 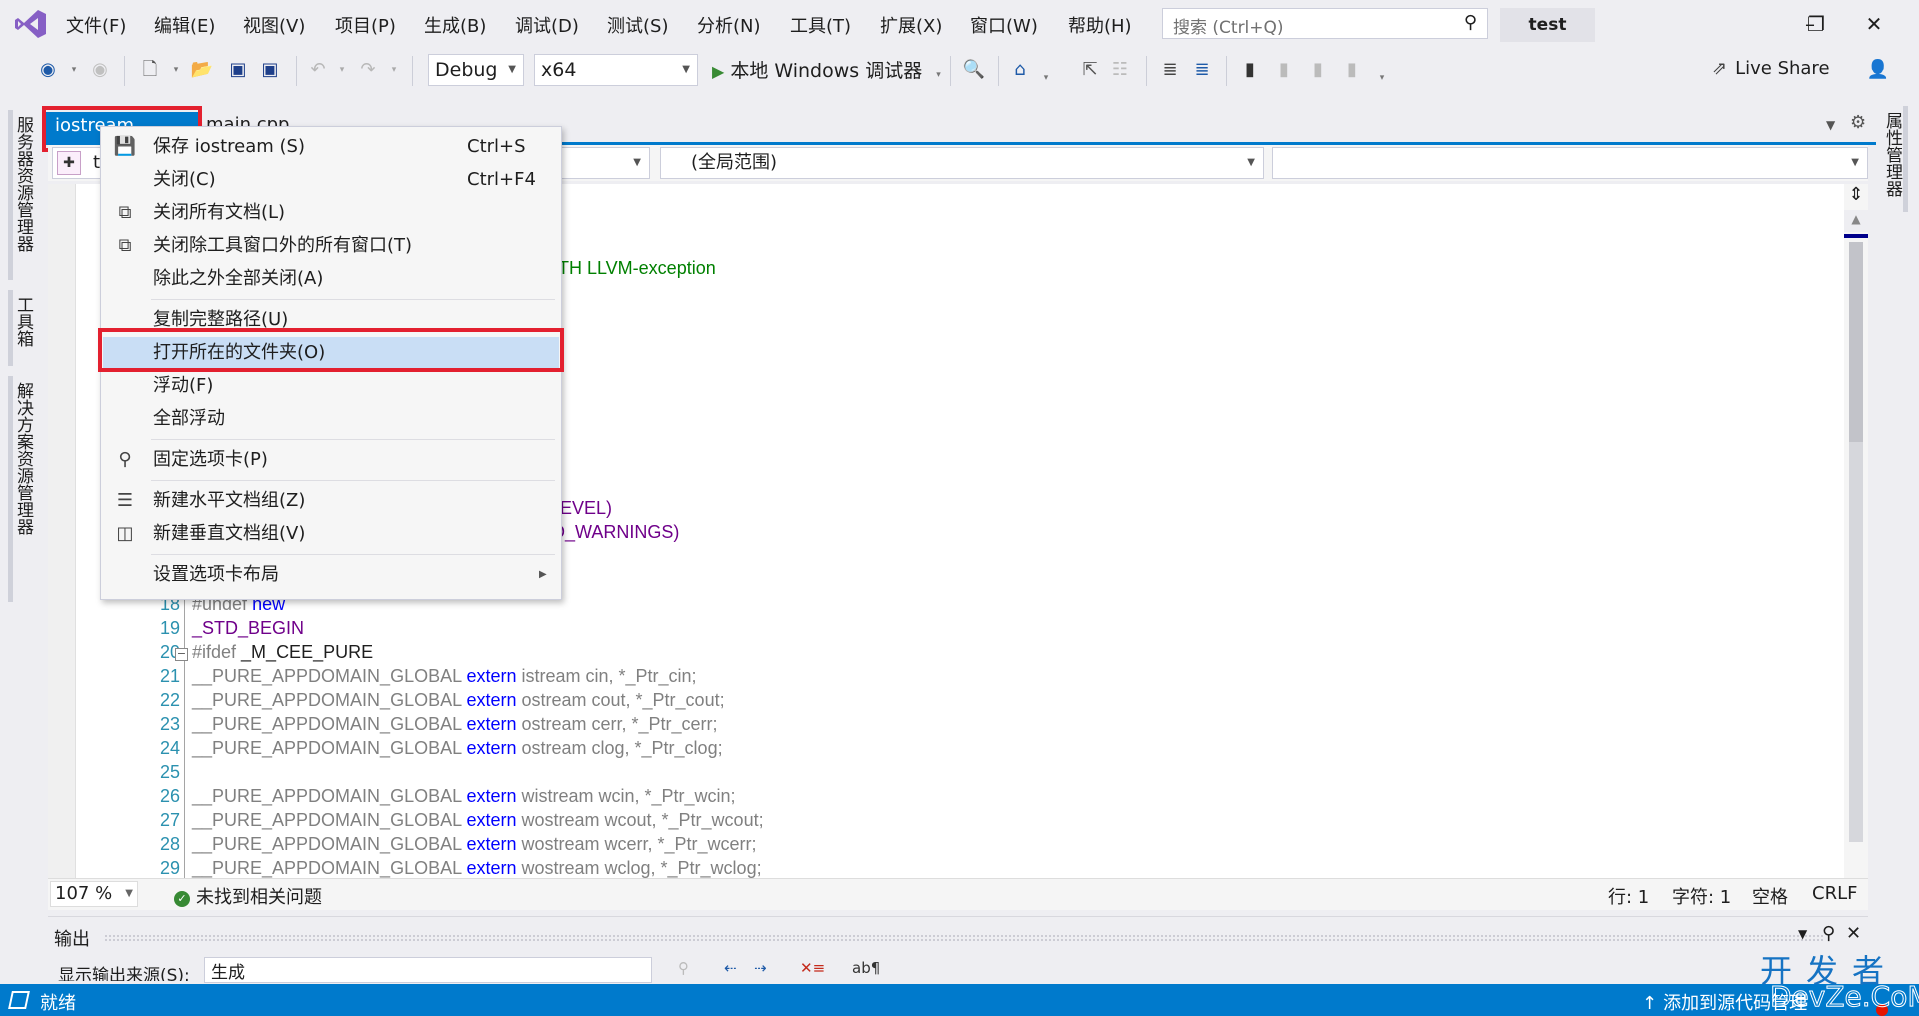 I want to click on bookmark-icon: ▮, so click(x=1250, y=70).